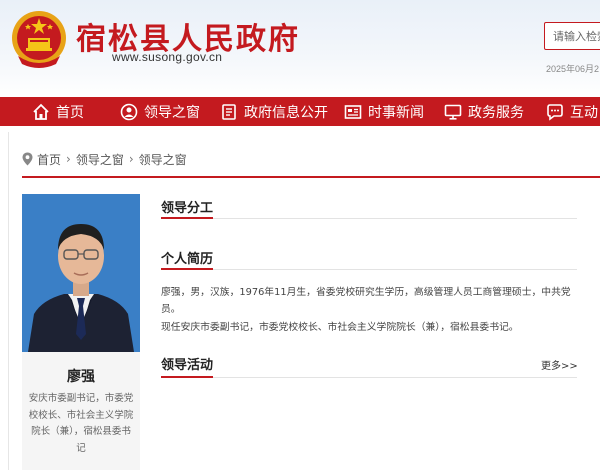  I want to click on breadcrumb-home-link: 首页, so click(49, 159).